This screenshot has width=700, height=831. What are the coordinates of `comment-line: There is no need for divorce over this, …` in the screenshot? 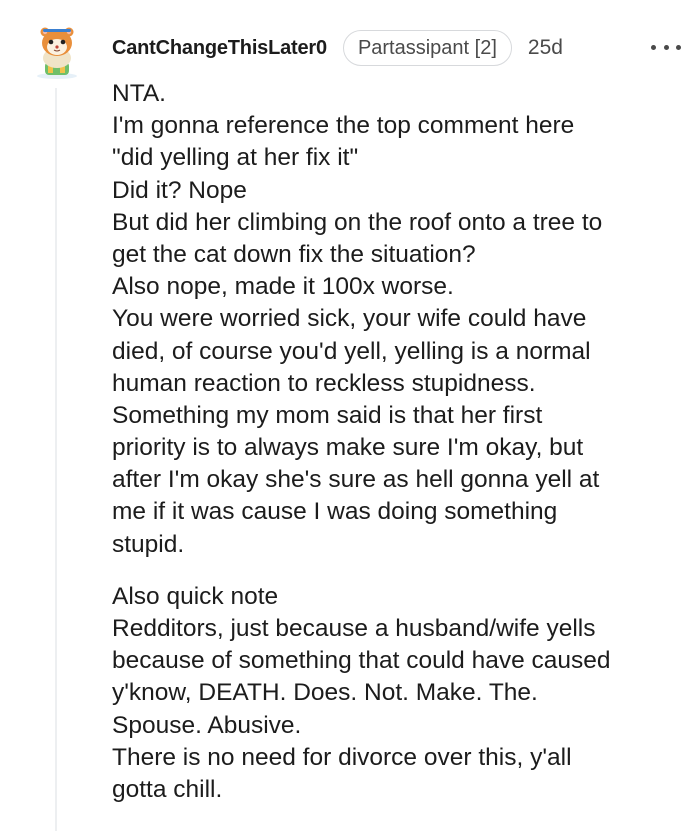 It's located at (342, 757).